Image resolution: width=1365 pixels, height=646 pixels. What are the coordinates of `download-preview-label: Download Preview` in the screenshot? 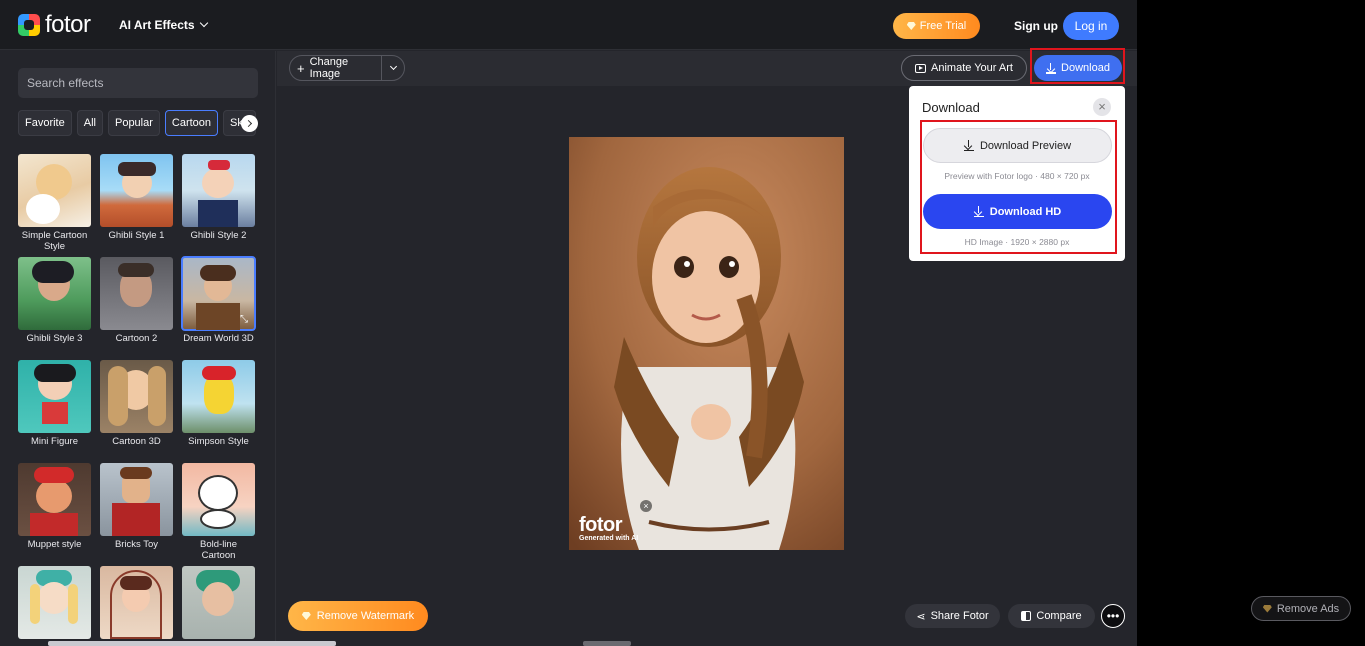 It's located at (1025, 146).